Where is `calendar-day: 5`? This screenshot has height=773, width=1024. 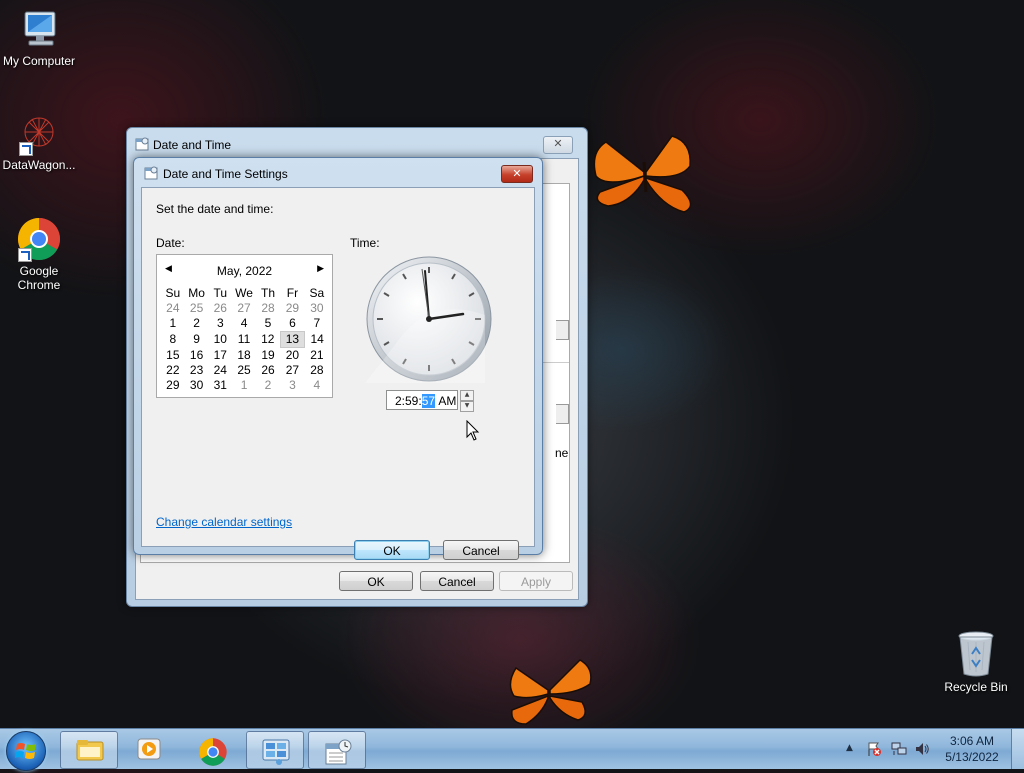
calendar-day: 5 is located at coordinates (268, 324).